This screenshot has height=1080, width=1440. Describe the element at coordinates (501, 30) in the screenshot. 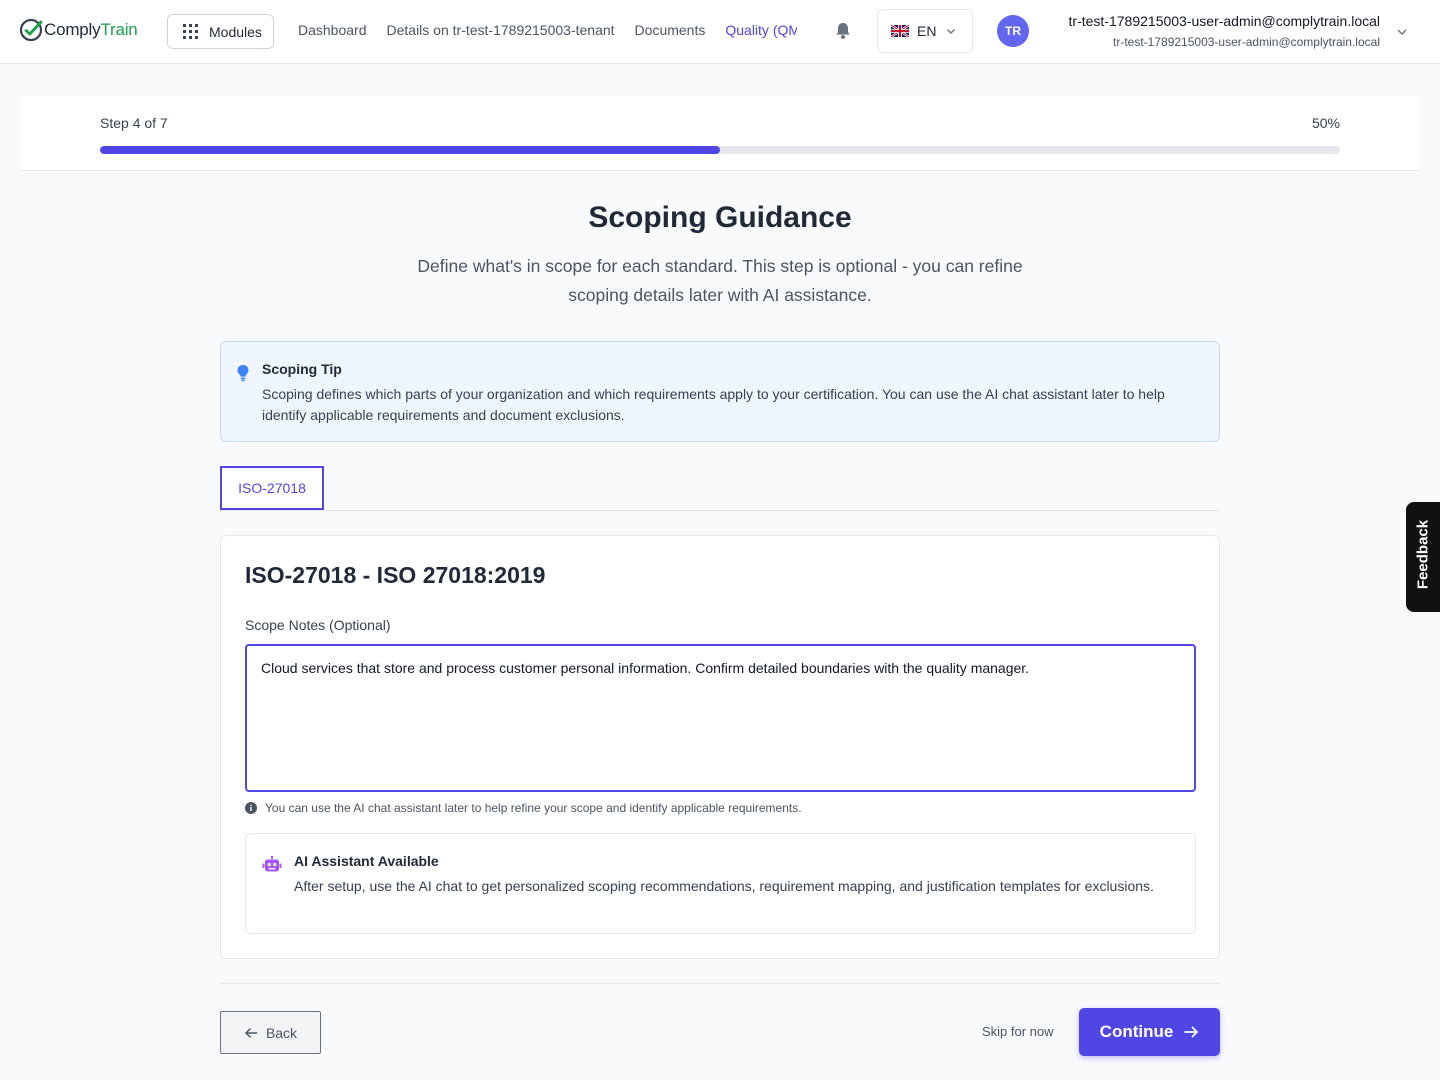

I see `nav-tenant-details: Details on tr-test-1789215003-tenant` at that location.